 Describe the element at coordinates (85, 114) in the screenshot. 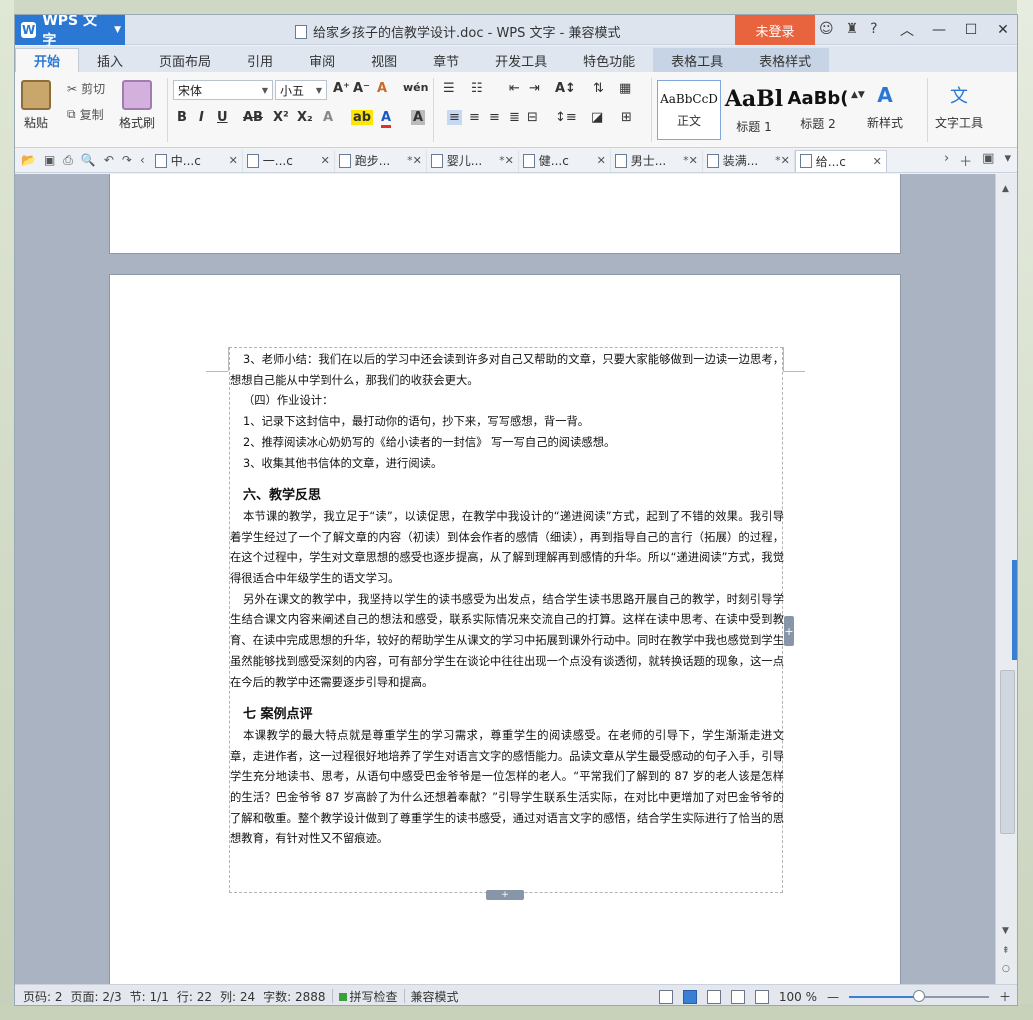

I see `copy-button: ⧉ 复制` at that location.